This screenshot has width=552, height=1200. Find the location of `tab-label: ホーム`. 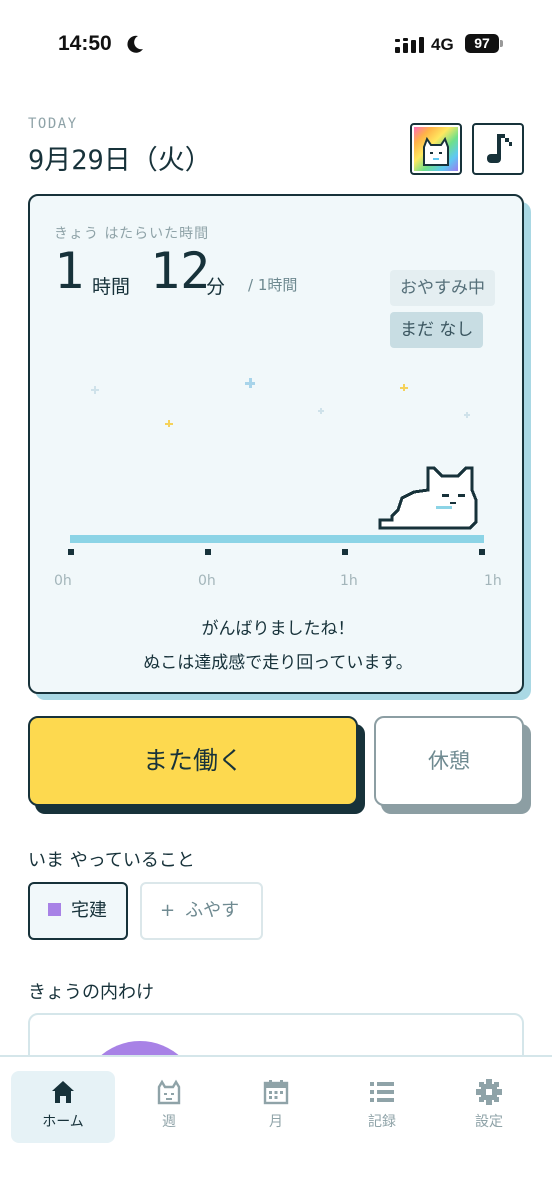

tab-label: ホーム is located at coordinates (63, 1122).